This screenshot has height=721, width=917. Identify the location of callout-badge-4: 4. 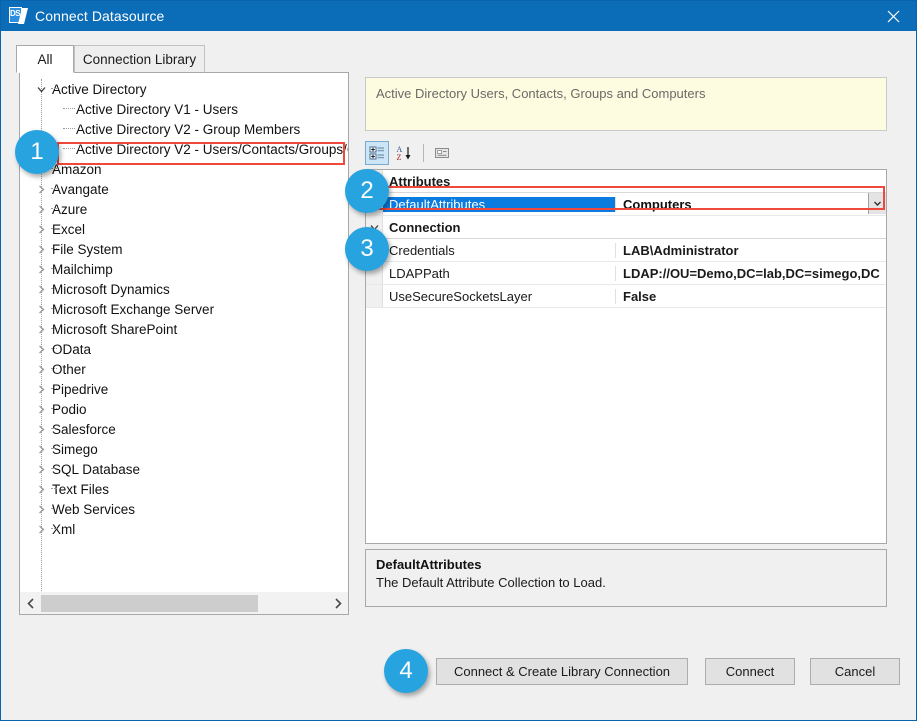
(406, 671).